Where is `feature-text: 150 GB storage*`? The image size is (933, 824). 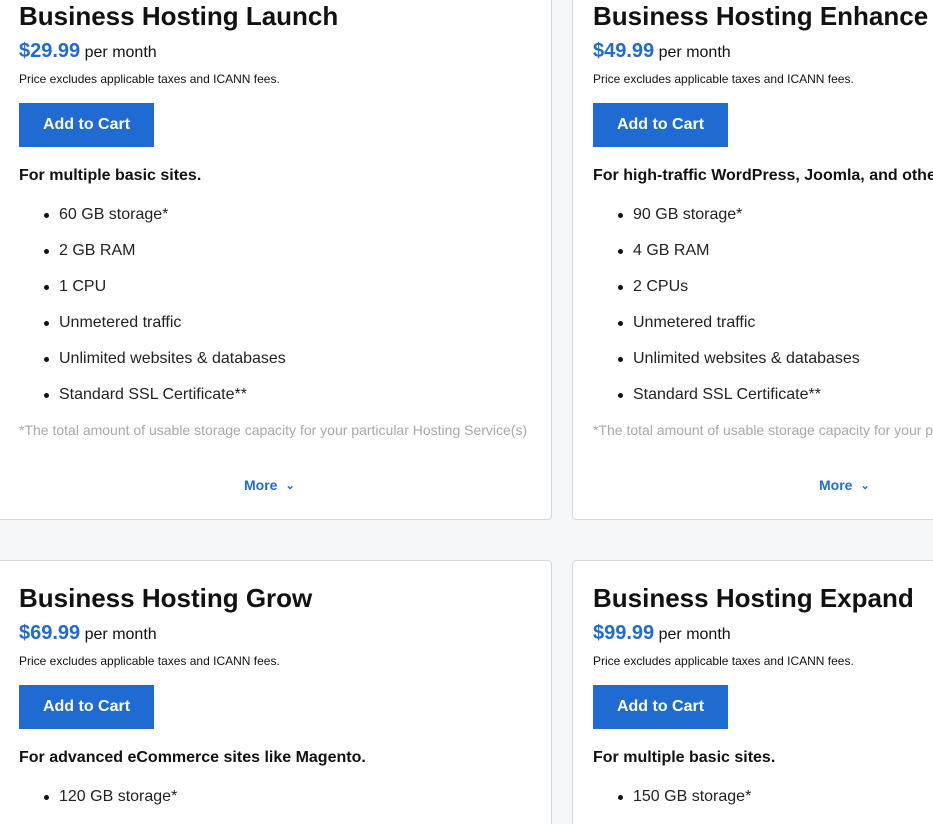
feature-text: 150 GB storage* is located at coordinates (692, 796).